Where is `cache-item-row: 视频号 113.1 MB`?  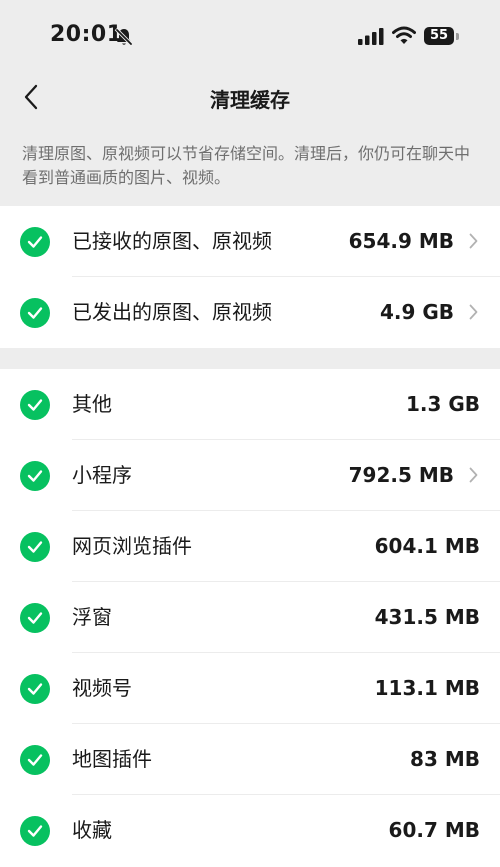
cache-item-row: 视频号 113.1 MB is located at coordinates (250, 688).